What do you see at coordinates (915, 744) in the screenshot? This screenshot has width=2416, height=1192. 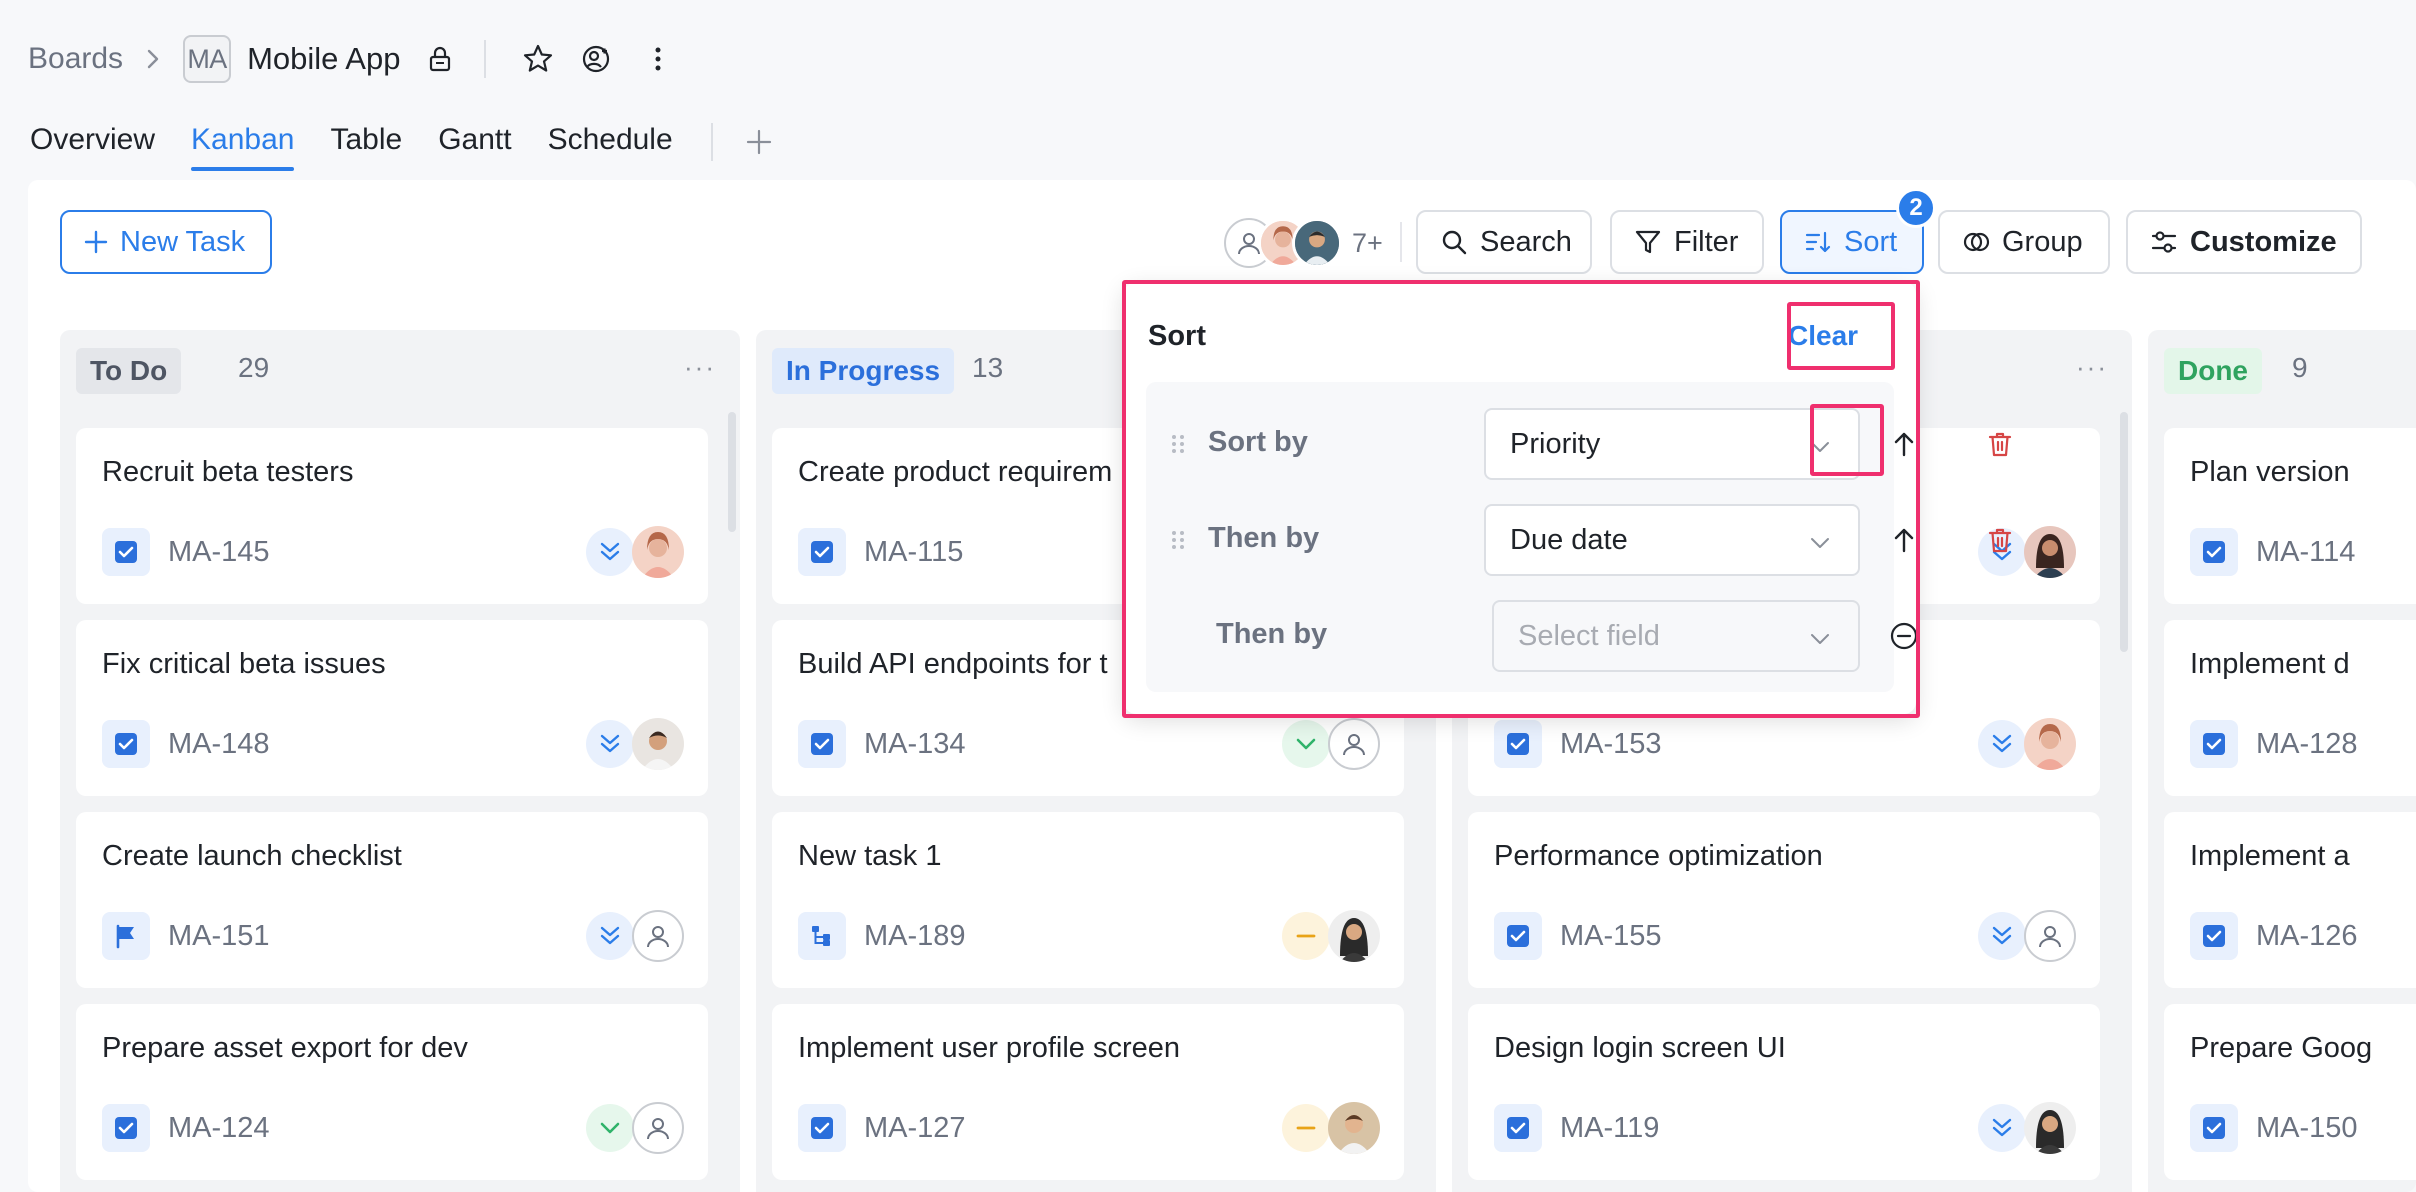 I see `card-key: MA-134` at bounding box center [915, 744].